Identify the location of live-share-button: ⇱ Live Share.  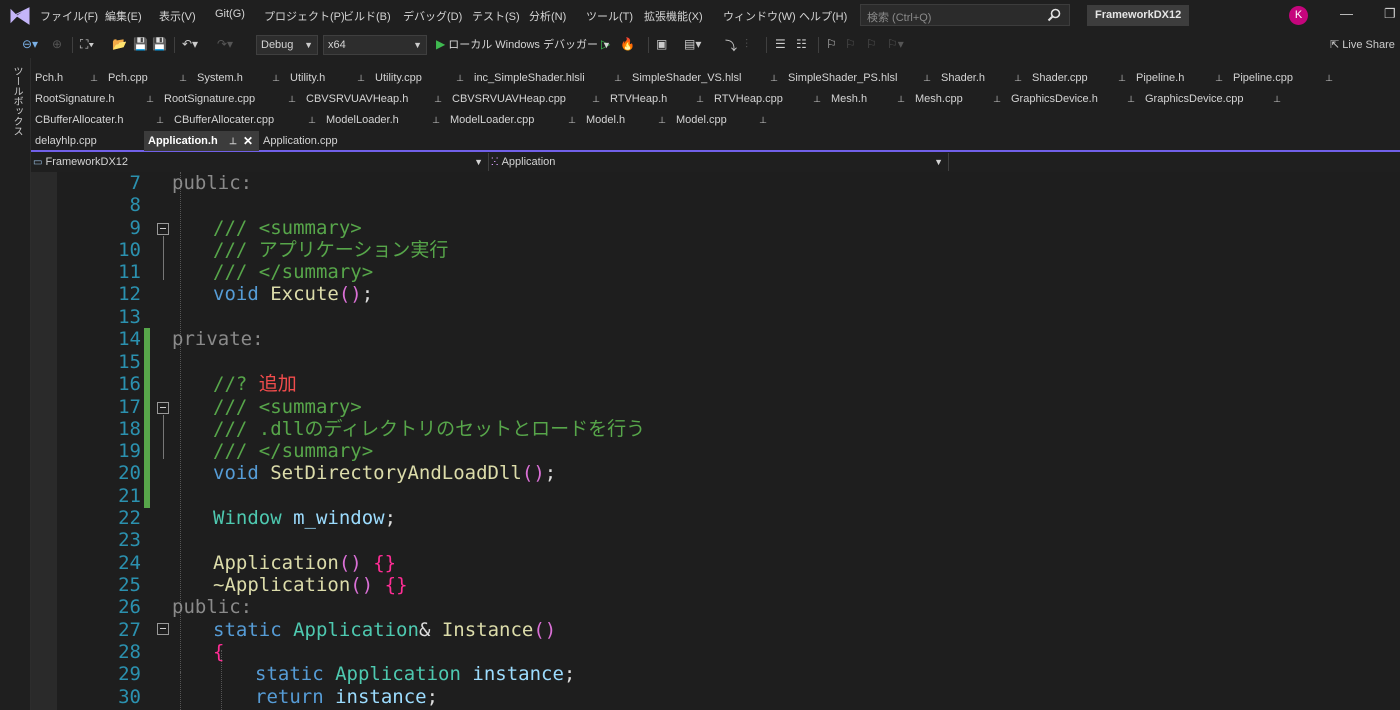
(1362, 44).